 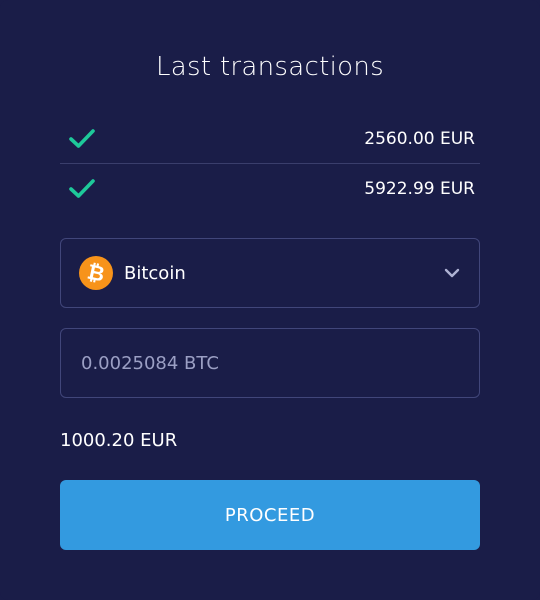 What do you see at coordinates (270, 515) in the screenshot?
I see `proceed-button: PROCEED` at bounding box center [270, 515].